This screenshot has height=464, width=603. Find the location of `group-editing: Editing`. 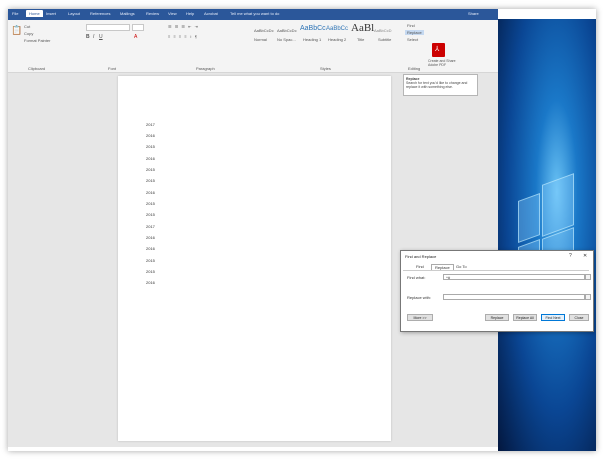

group-editing: Editing is located at coordinates (414, 68).